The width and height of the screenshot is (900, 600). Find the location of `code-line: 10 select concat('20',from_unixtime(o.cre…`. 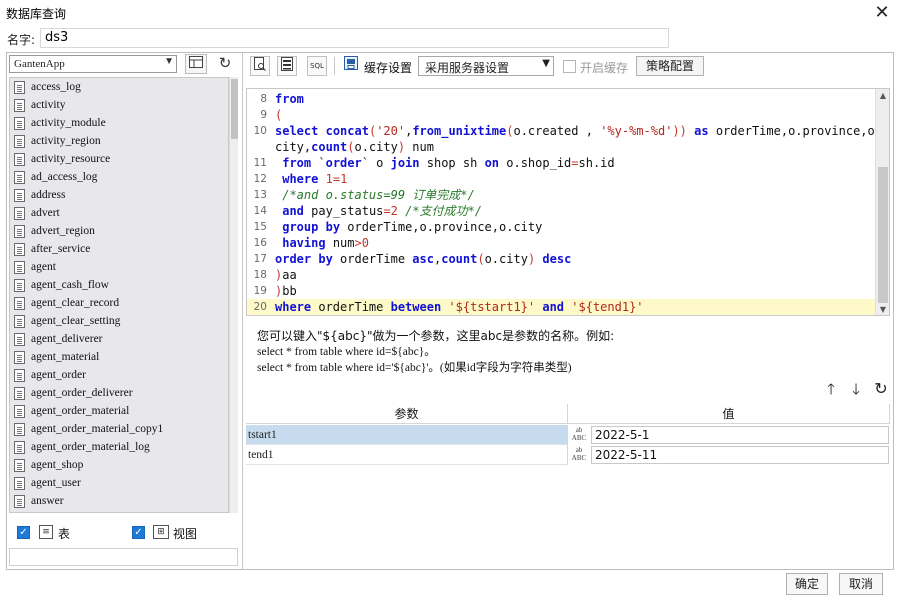

code-line: 10 select concat('20',from_unixtime(o.cre… is located at coordinates (564, 131).